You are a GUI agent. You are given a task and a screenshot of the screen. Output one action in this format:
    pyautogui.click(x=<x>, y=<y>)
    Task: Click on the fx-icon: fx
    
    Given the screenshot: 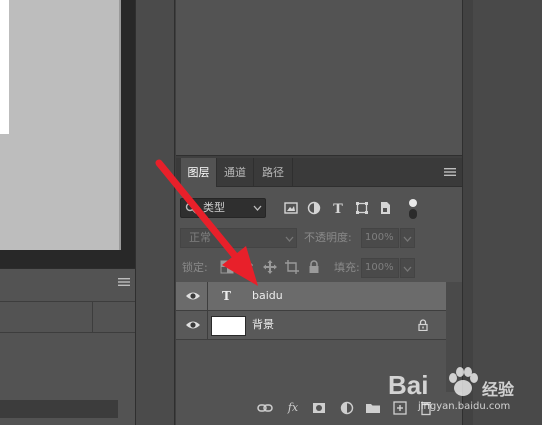 What is the action you would take?
    pyautogui.click(x=293, y=408)
    